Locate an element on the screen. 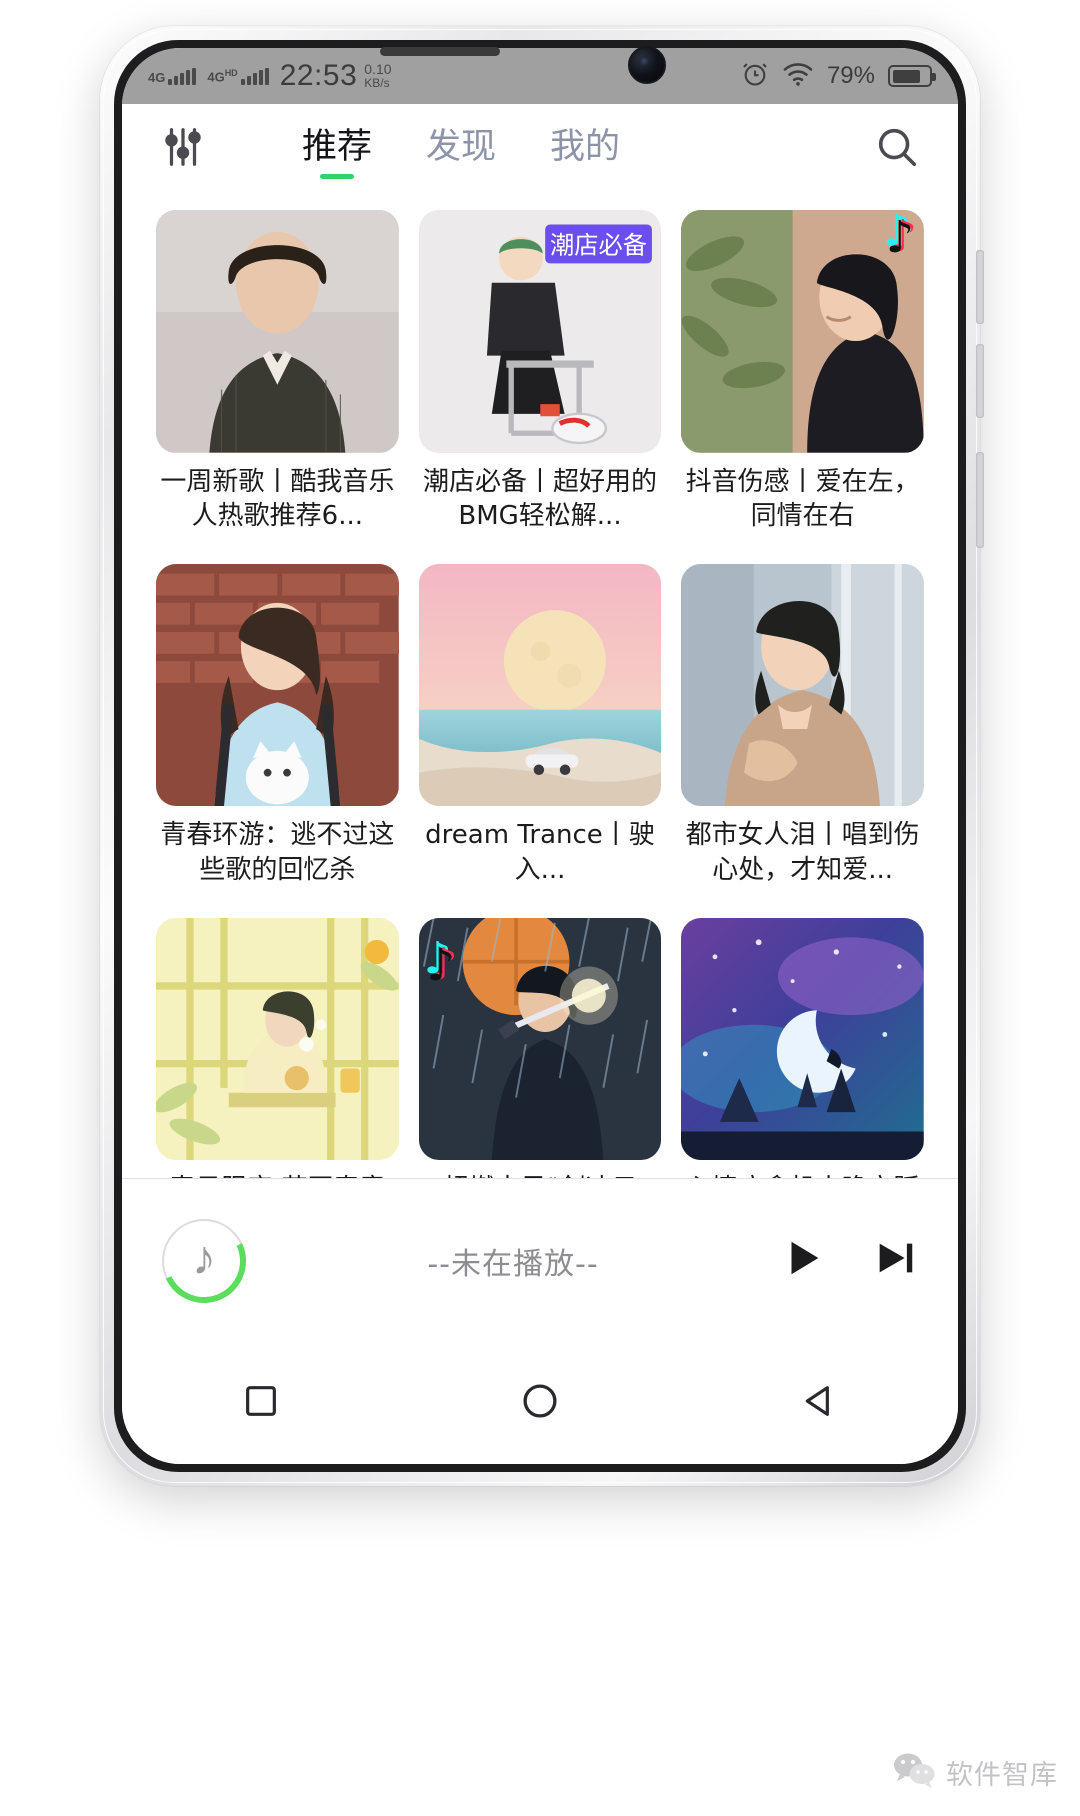 The image size is (1080, 1816). battery-fill is located at coordinates (906, 76).